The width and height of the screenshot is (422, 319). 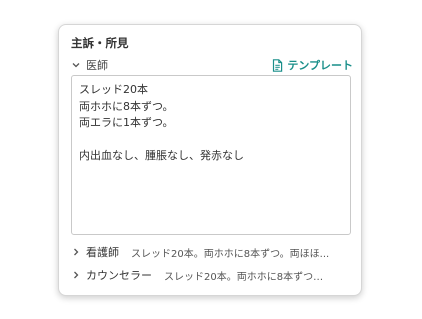 I want to click on counselor-label: カウンセラー, so click(x=119, y=275).